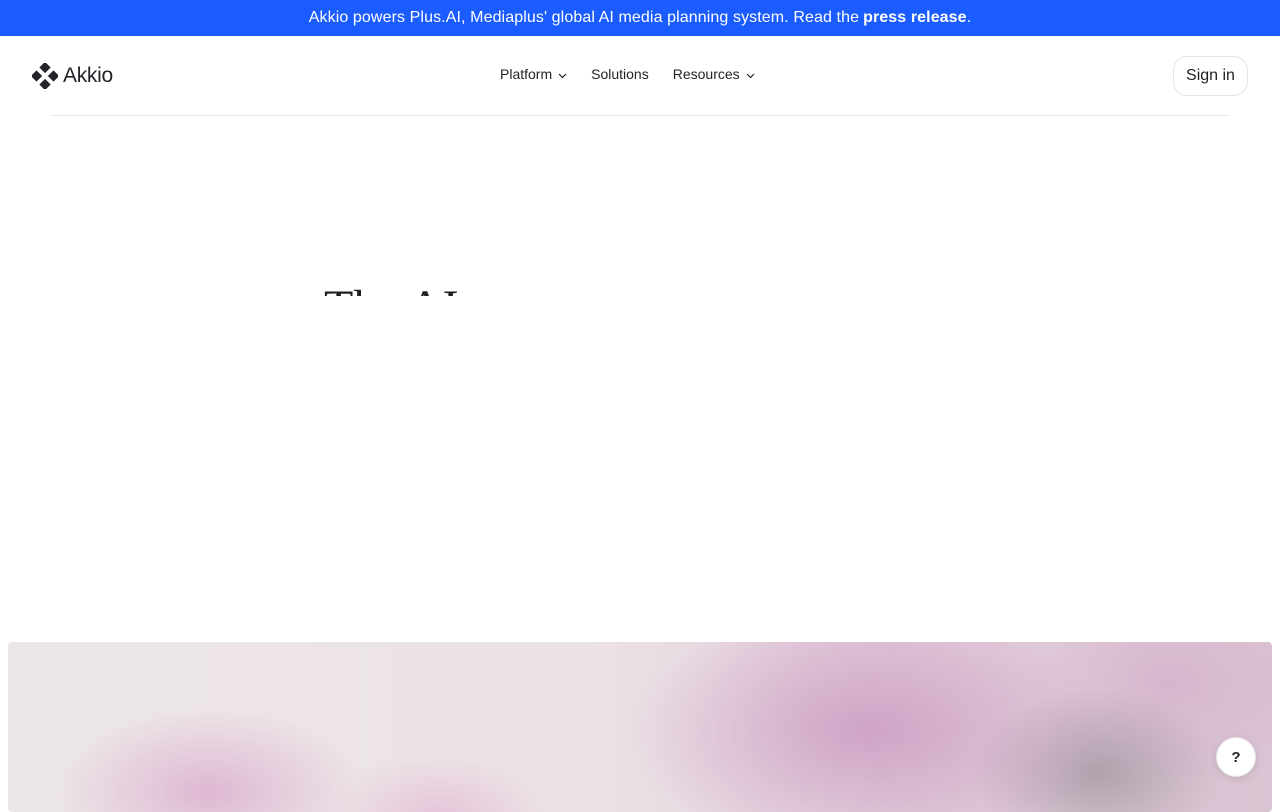 The height and width of the screenshot is (812, 1280). Describe the element at coordinates (88, 75) in the screenshot. I see `logo-wordmark: Akkio` at that location.